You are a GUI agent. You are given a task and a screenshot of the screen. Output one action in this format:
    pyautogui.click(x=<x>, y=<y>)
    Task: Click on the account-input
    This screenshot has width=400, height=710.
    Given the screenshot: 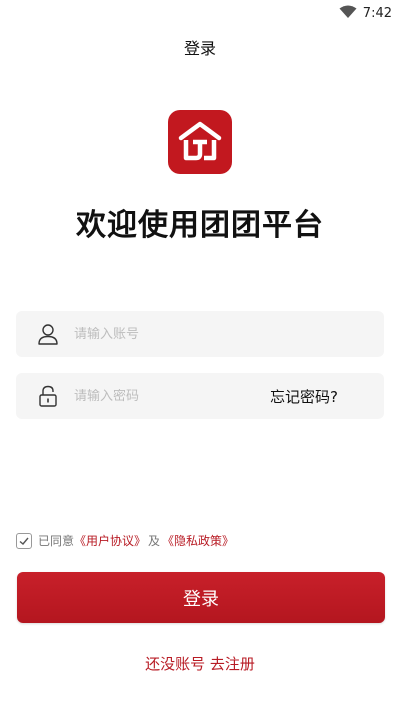 What is the action you would take?
    pyautogui.click(x=154, y=334)
    